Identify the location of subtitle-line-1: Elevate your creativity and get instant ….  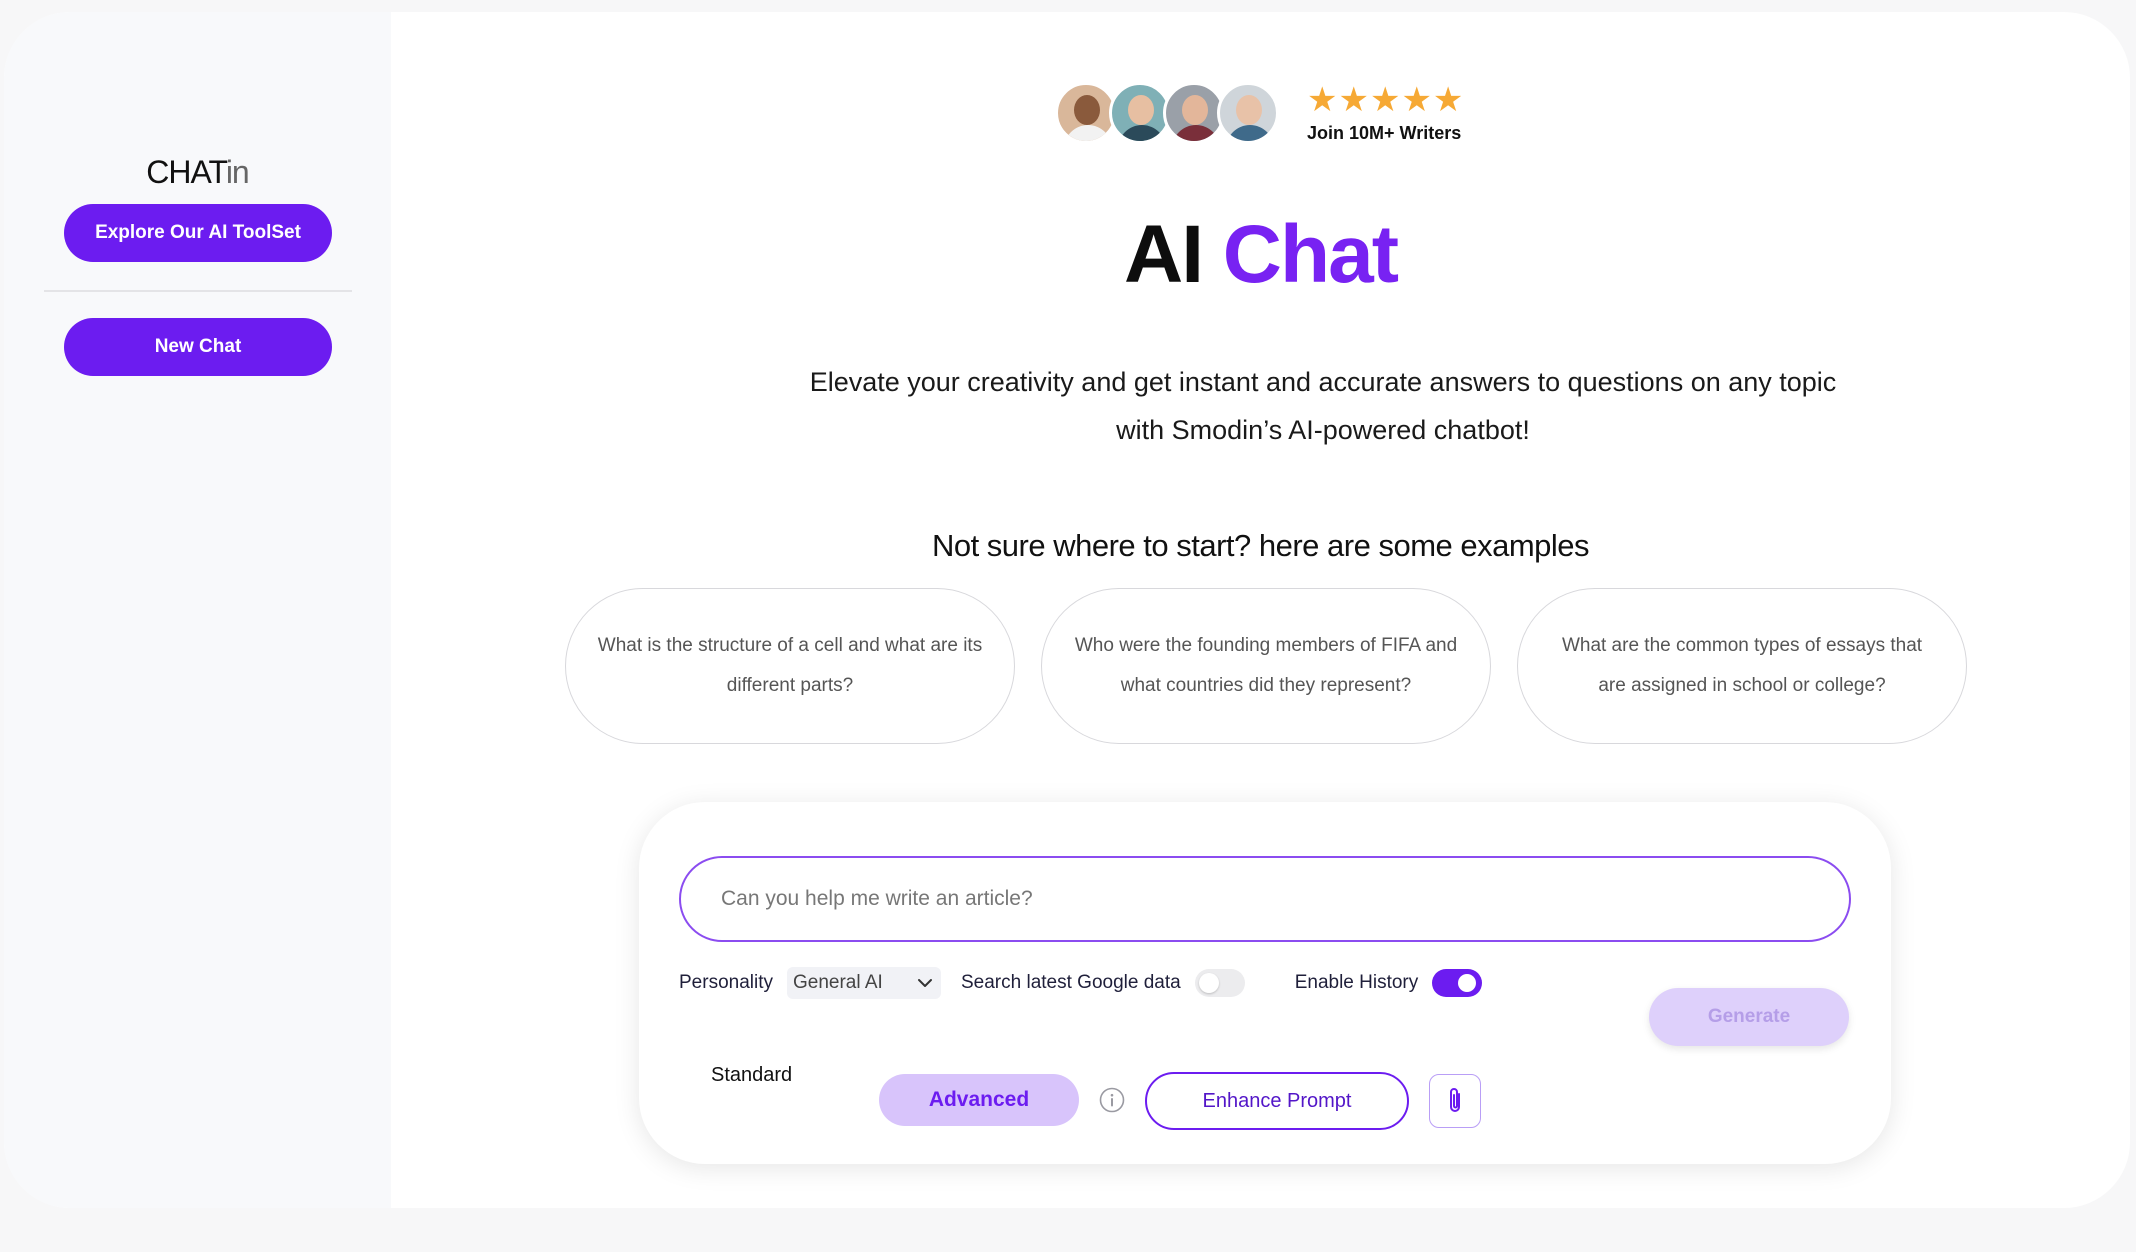
(1323, 382).